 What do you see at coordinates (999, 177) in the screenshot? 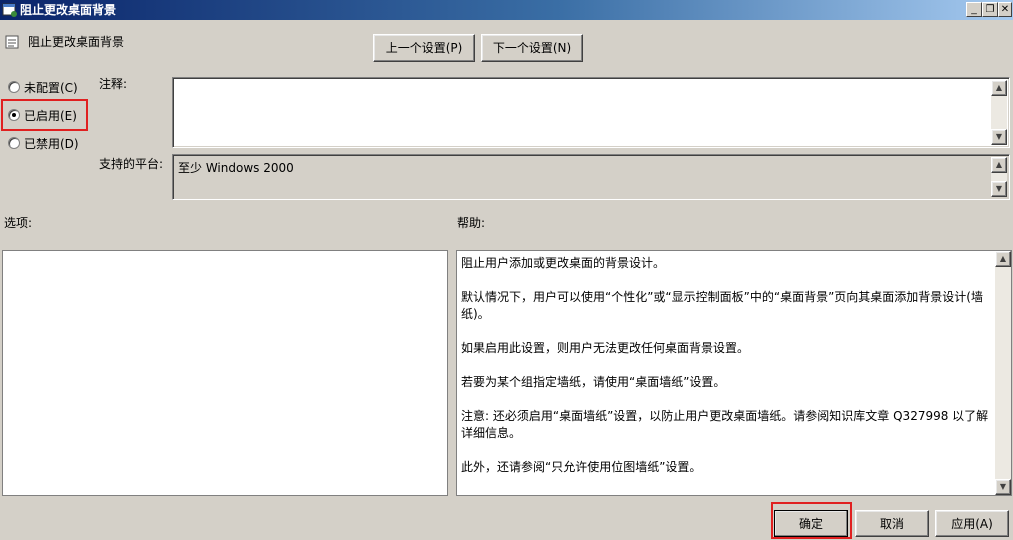
I see `platform-scrollbar: ▲ ▼` at bounding box center [999, 177].